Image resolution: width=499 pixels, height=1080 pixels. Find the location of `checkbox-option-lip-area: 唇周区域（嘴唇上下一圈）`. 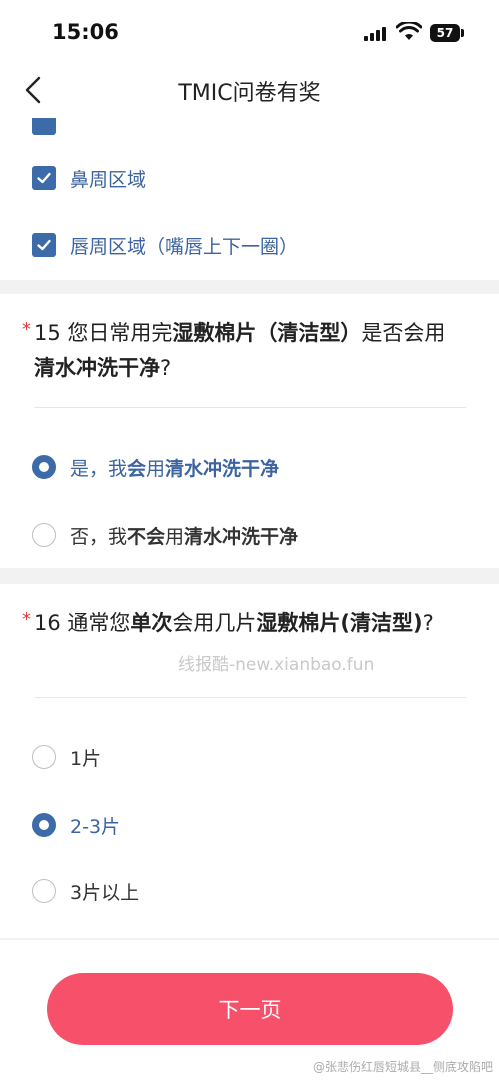

checkbox-option-lip-area: 唇周区域（嘴唇上下一圈） is located at coordinates (165, 245).